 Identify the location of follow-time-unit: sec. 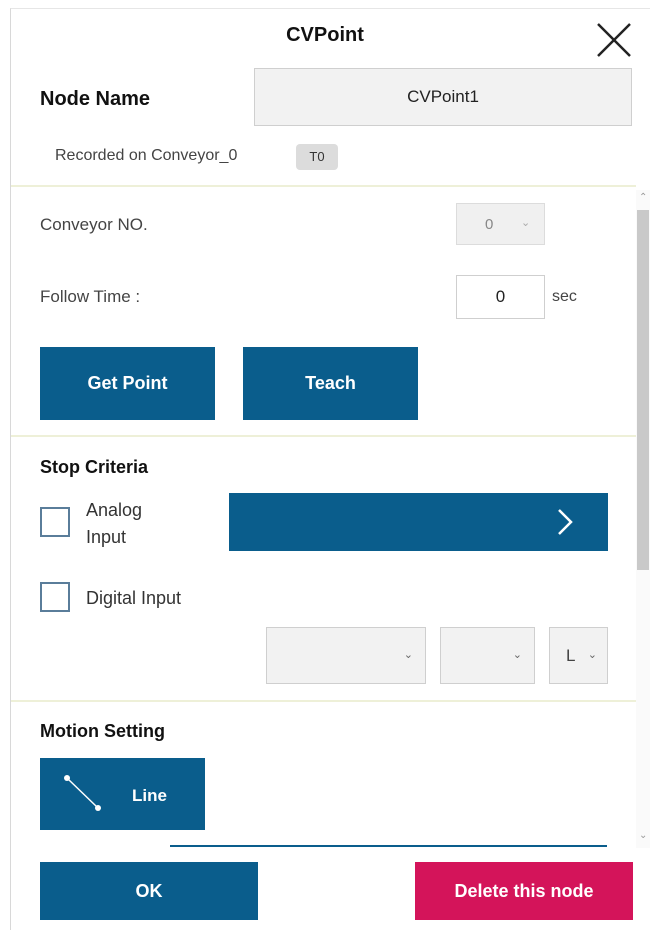
(564, 296).